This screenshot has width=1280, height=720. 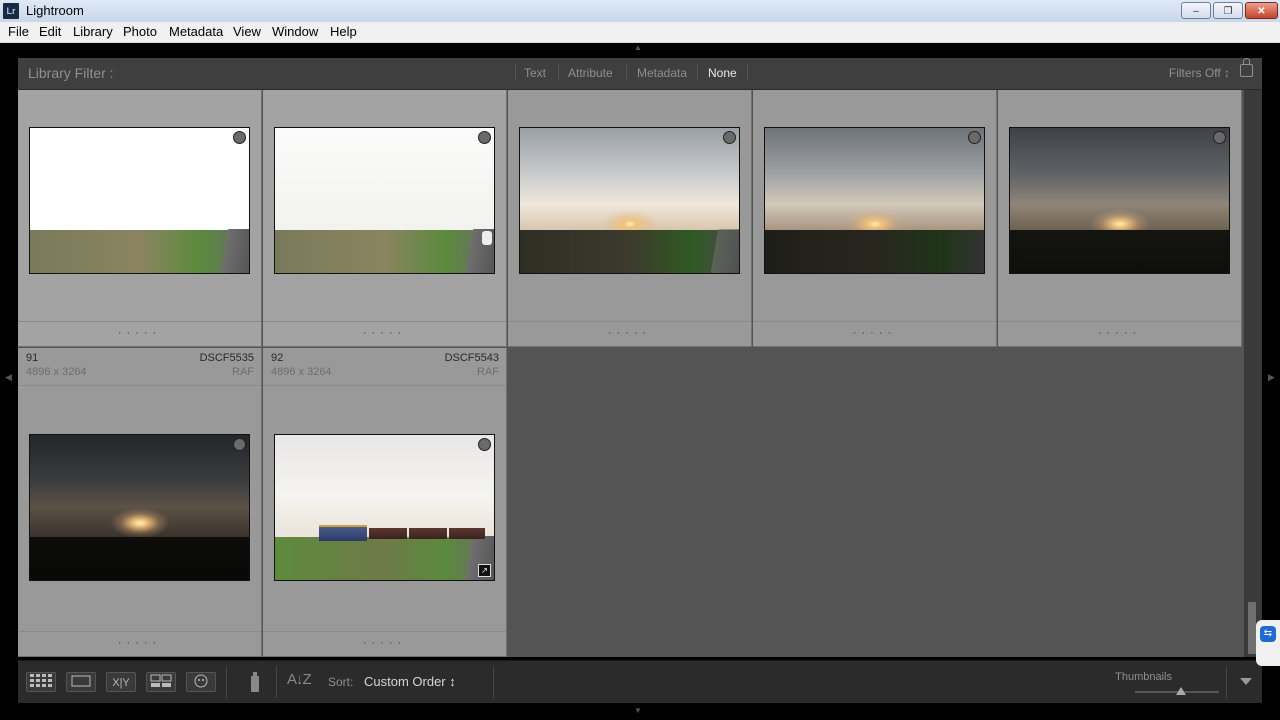 I want to click on grid-cell: 91 DSCF5535 4896 x 3264 RAF ·····, so click(x=140, y=502).